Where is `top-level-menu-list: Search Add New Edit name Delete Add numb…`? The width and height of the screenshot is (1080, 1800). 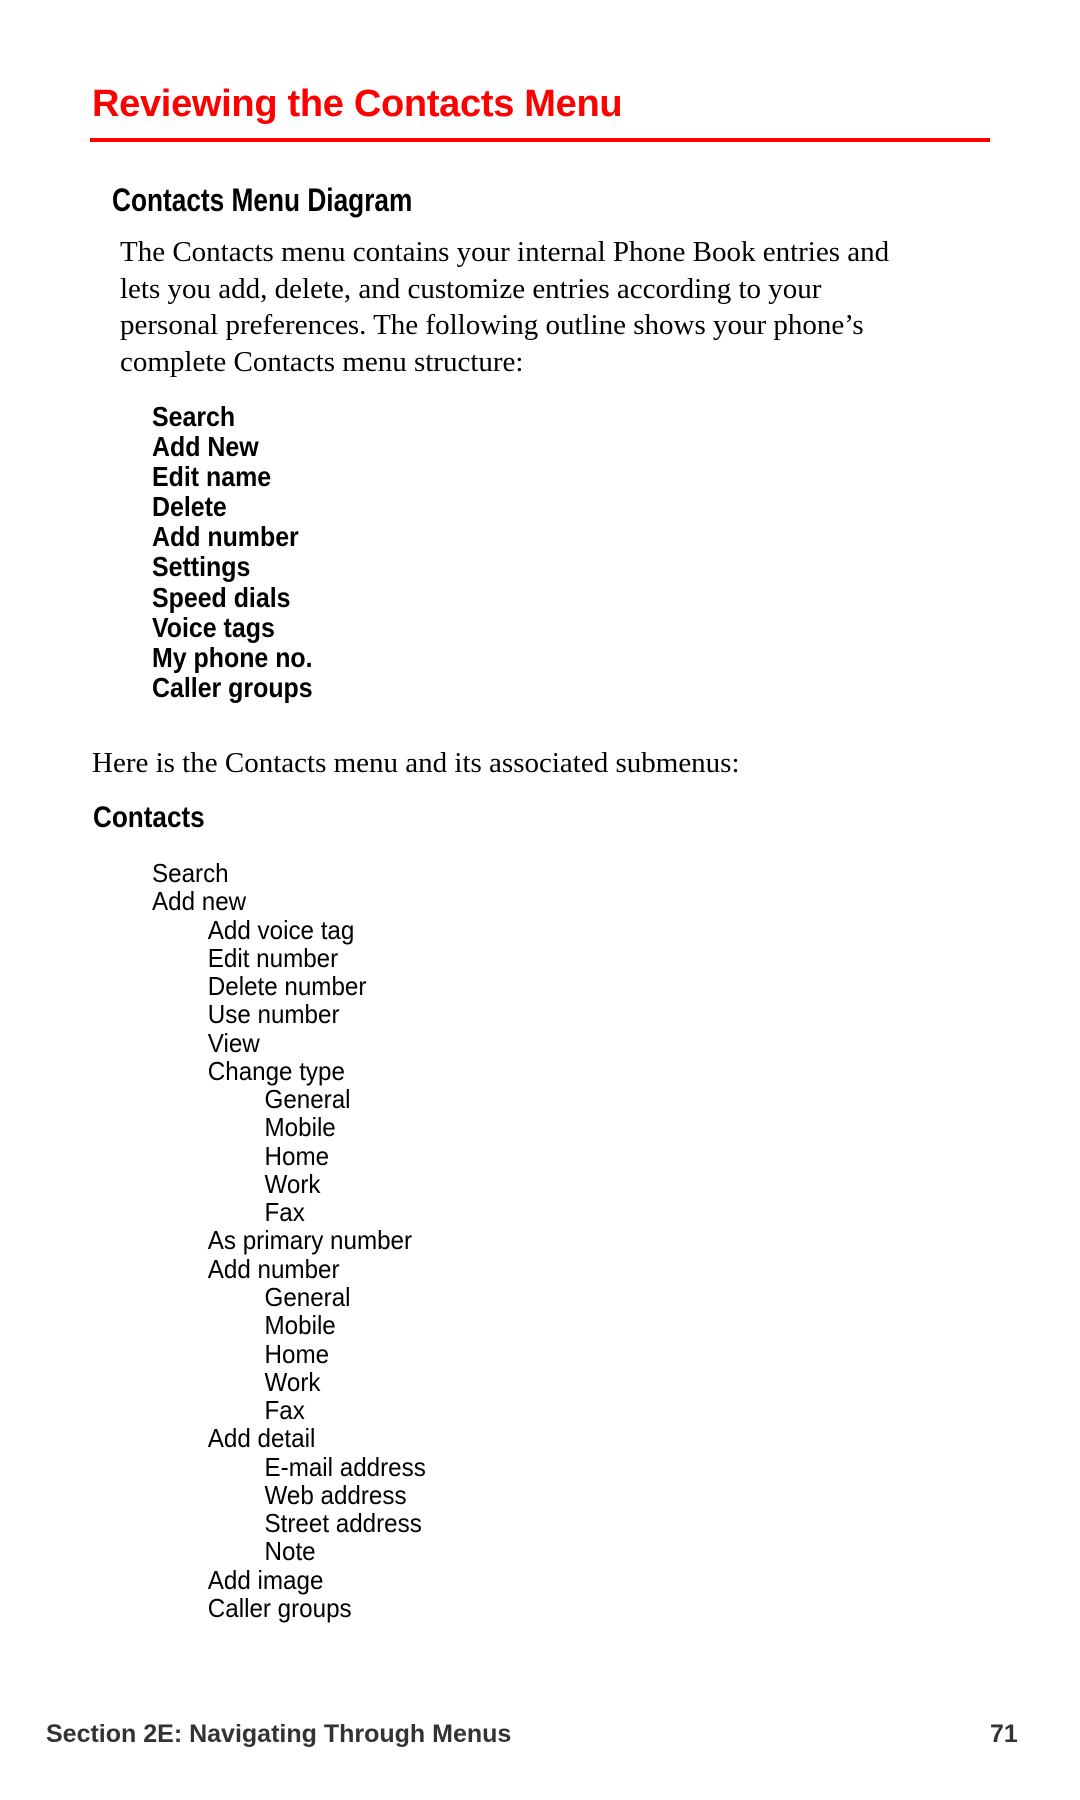 top-level-menu-list: Search Add New Edit name Delete Add numb… is located at coordinates (242, 552).